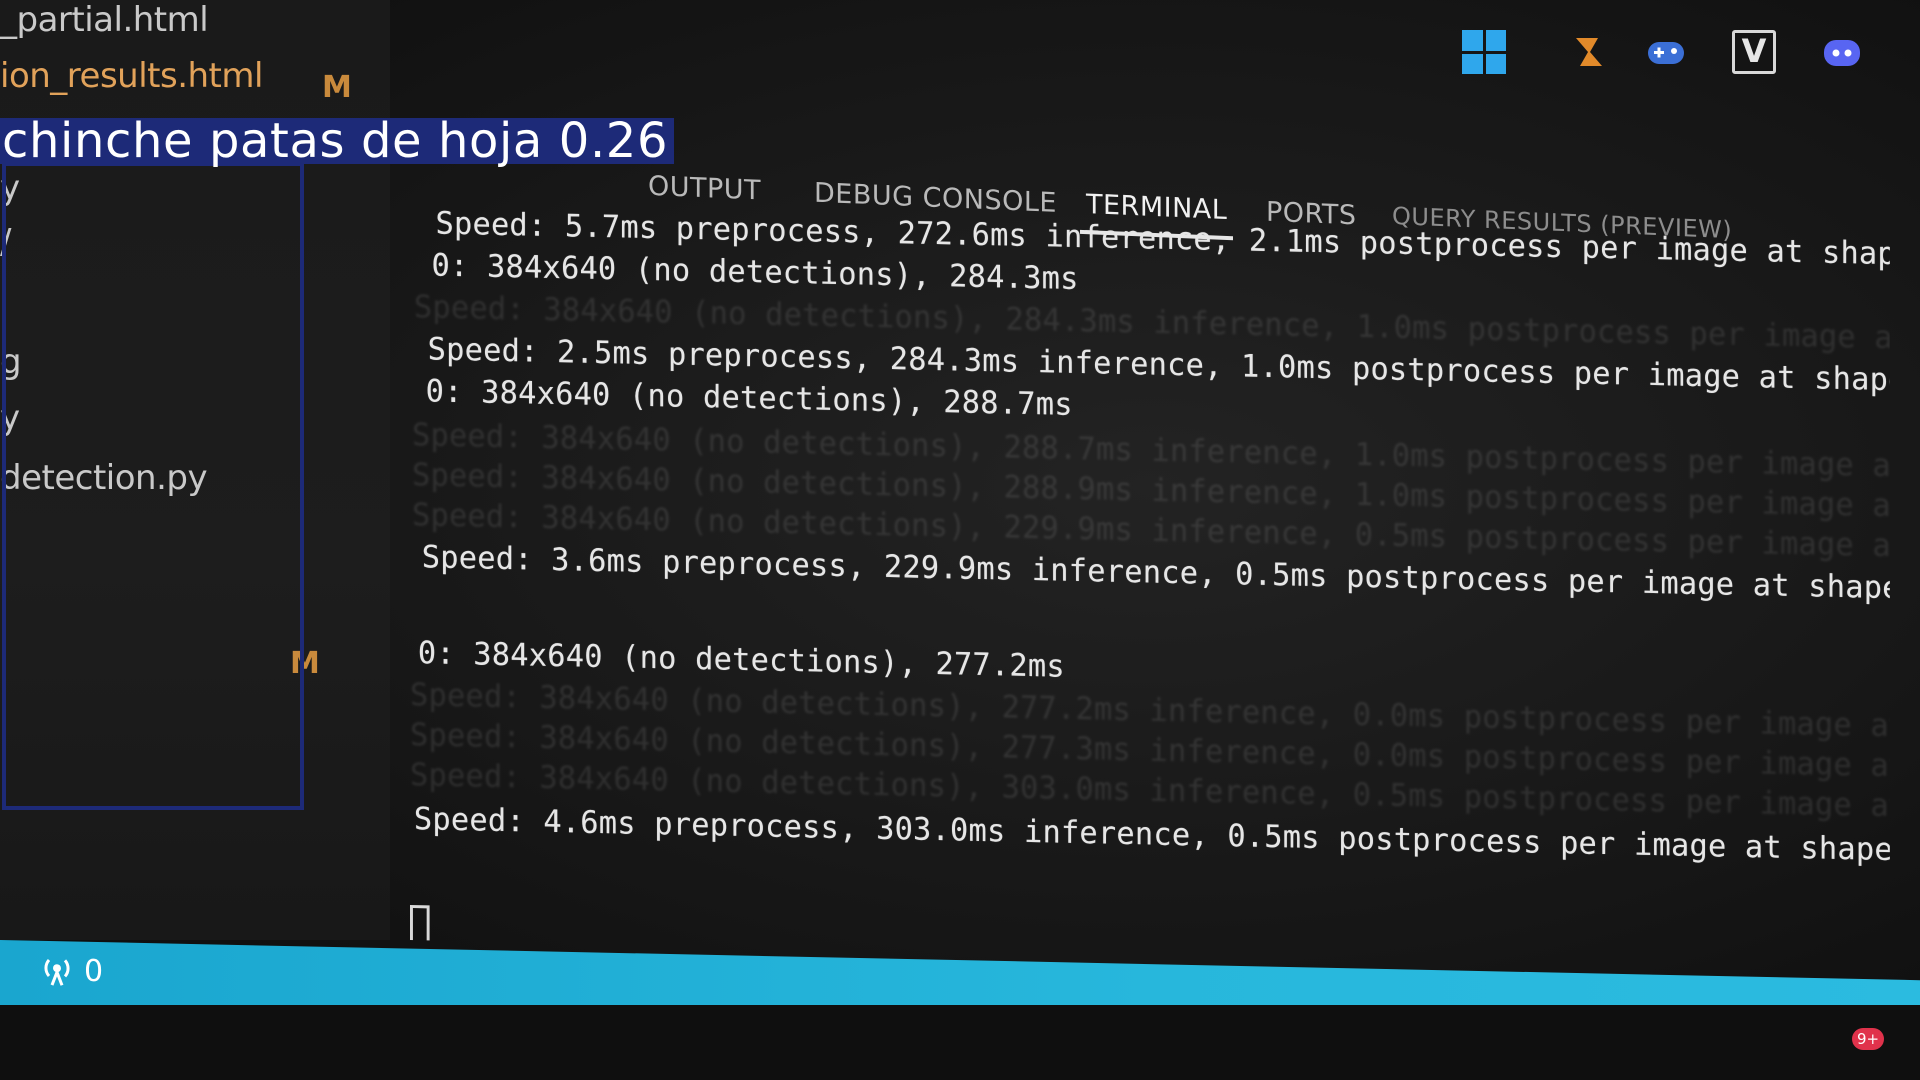  Describe the element at coordinates (153, 486) in the screenshot. I see `detection-bounding-box` at that location.